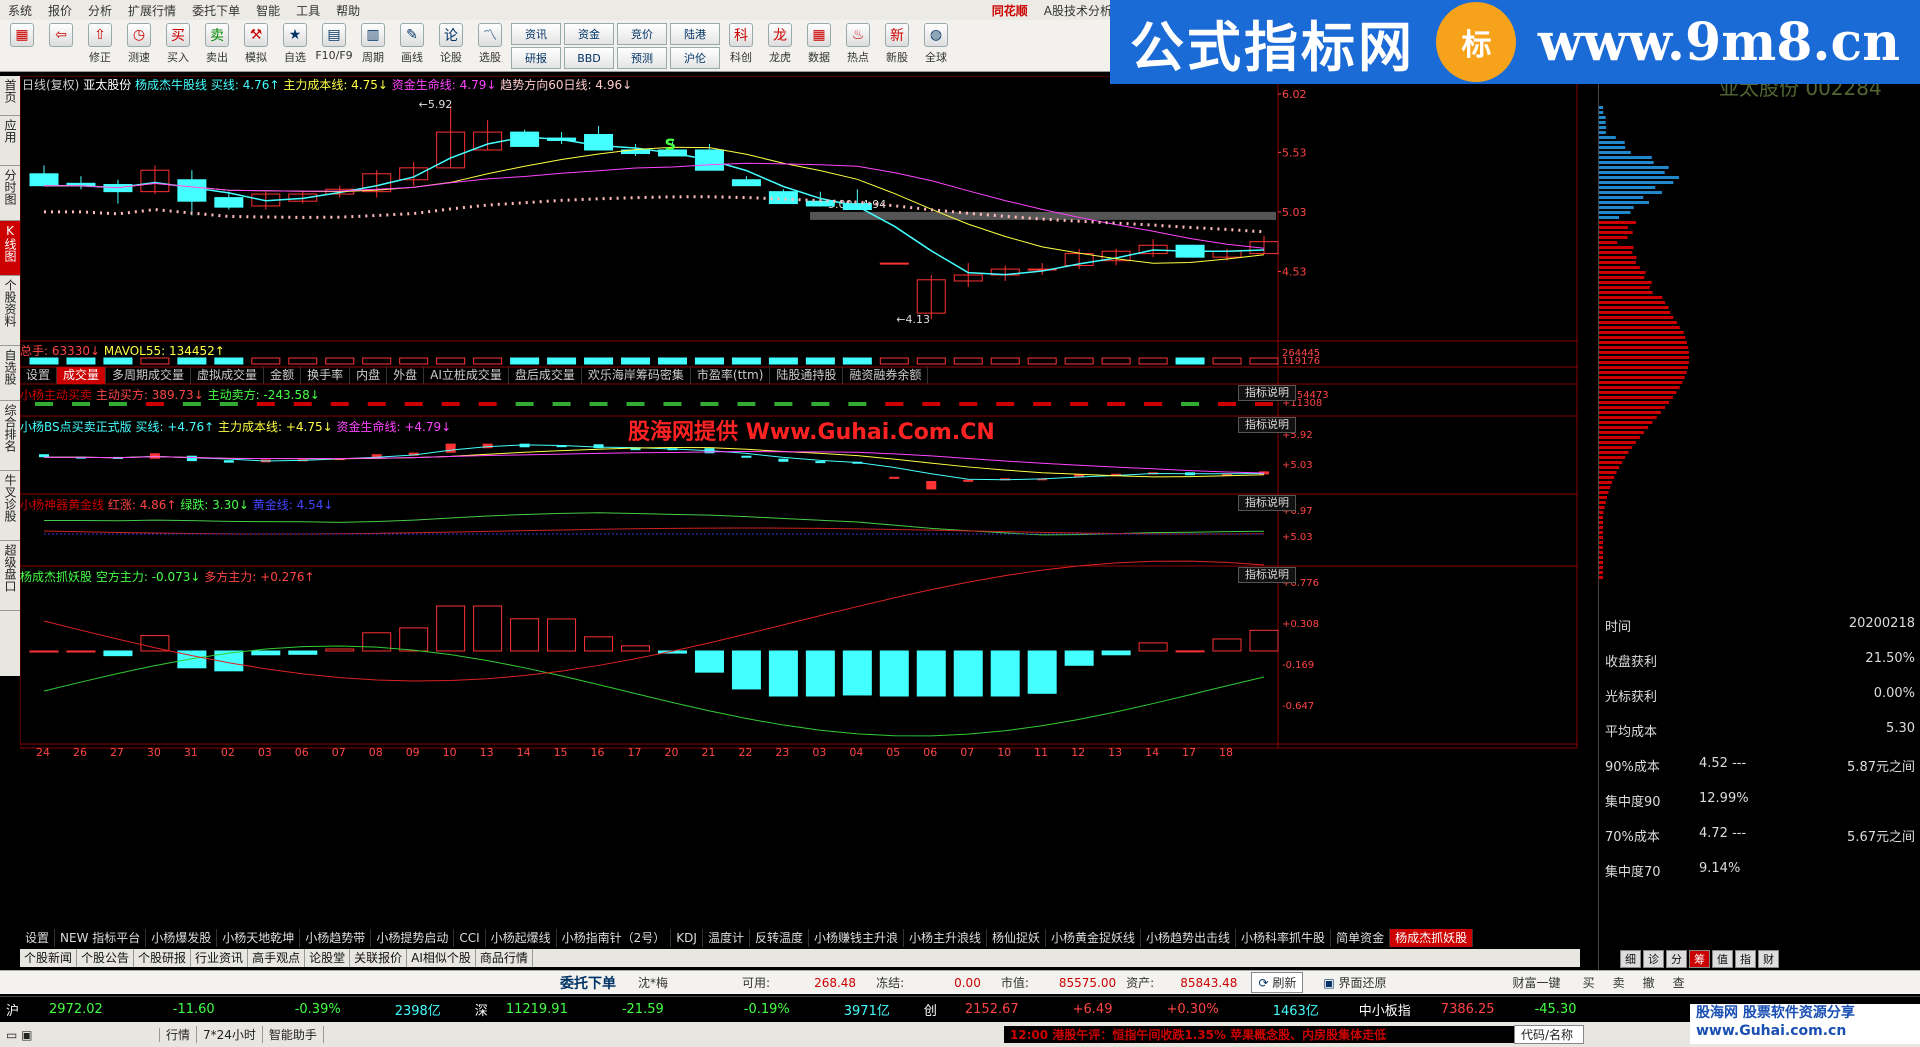 The height and width of the screenshot is (1047, 1920). I want to click on data-button: ▦ 数据, so click(819, 46).